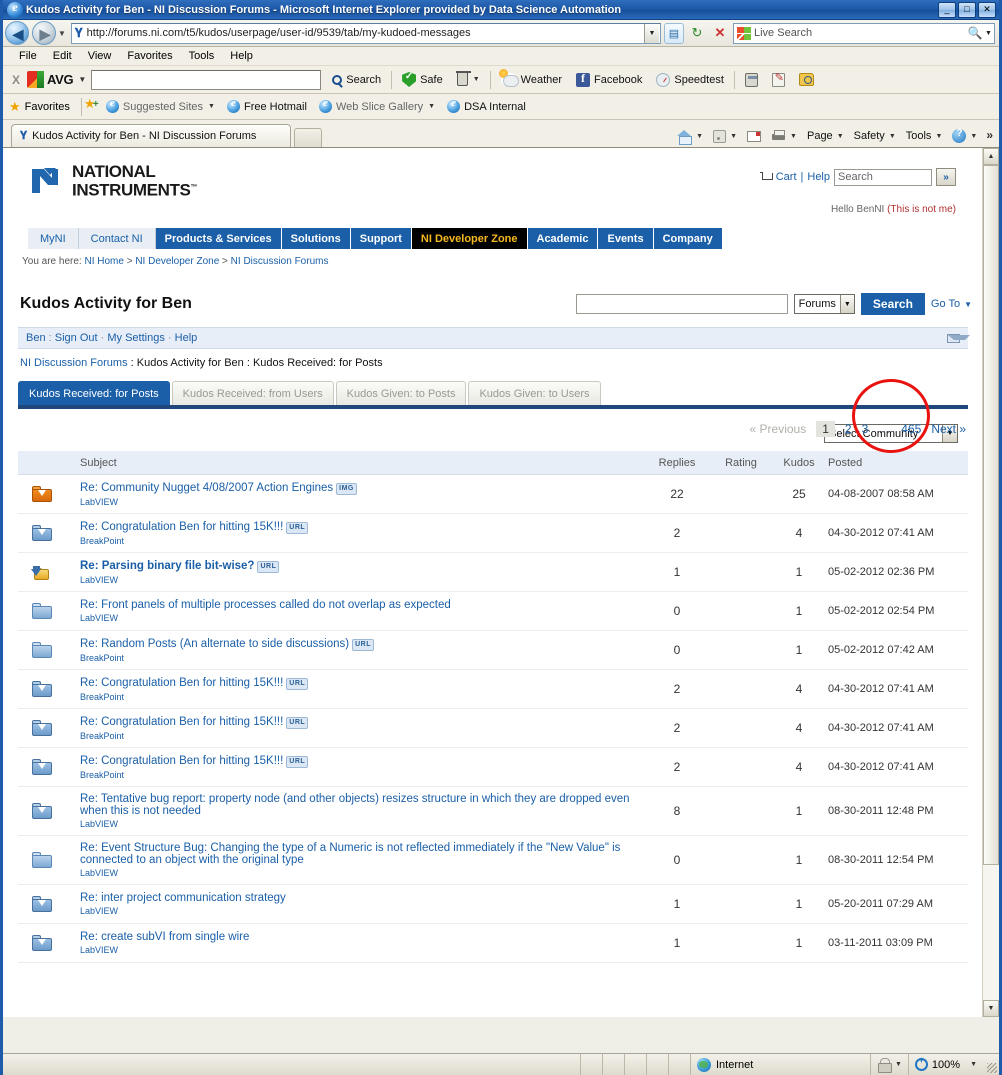 The width and height of the screenshot is (1002, 1075). I want to click on nav-item-academic: Academic, so click(563, 238).